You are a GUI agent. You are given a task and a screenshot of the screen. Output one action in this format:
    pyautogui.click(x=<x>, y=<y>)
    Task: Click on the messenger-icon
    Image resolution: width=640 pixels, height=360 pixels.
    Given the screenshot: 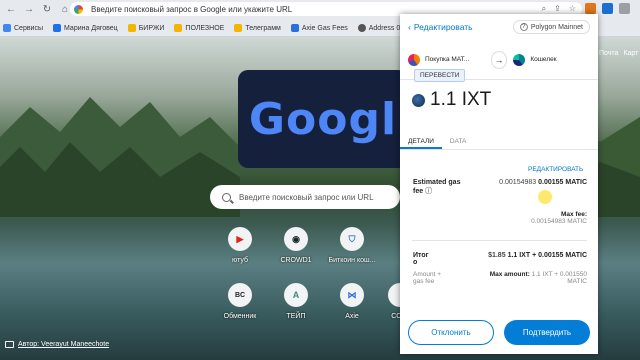 What is the action you would take?
    pyautogui.click(x=57, y=28)
    